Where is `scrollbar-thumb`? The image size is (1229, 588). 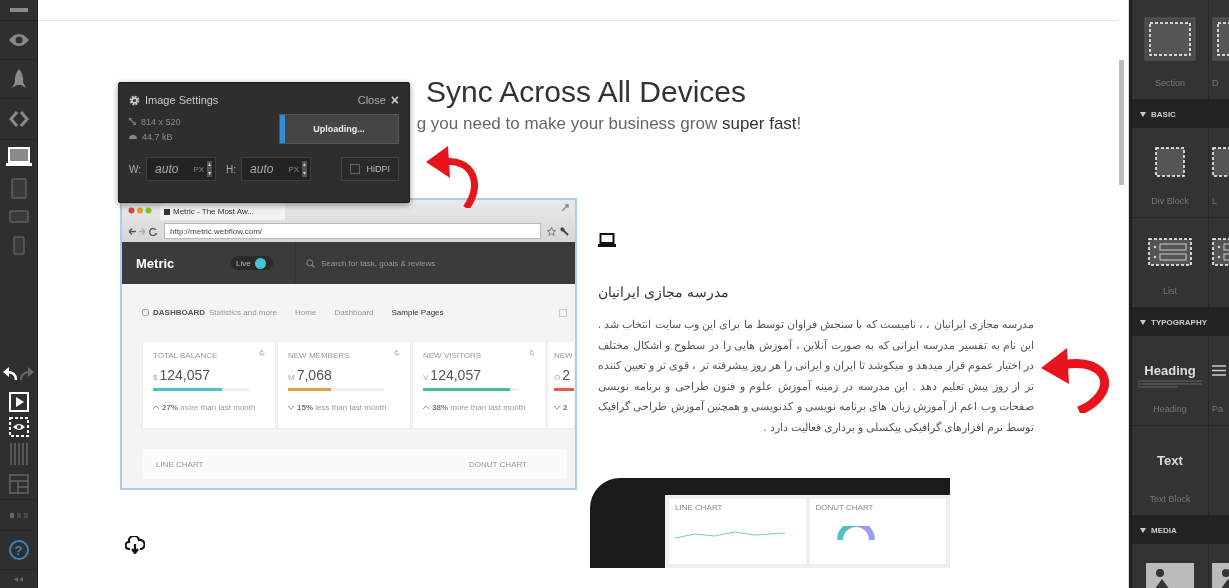 scrollbar-thumb is located at coordinates (1121, 122).